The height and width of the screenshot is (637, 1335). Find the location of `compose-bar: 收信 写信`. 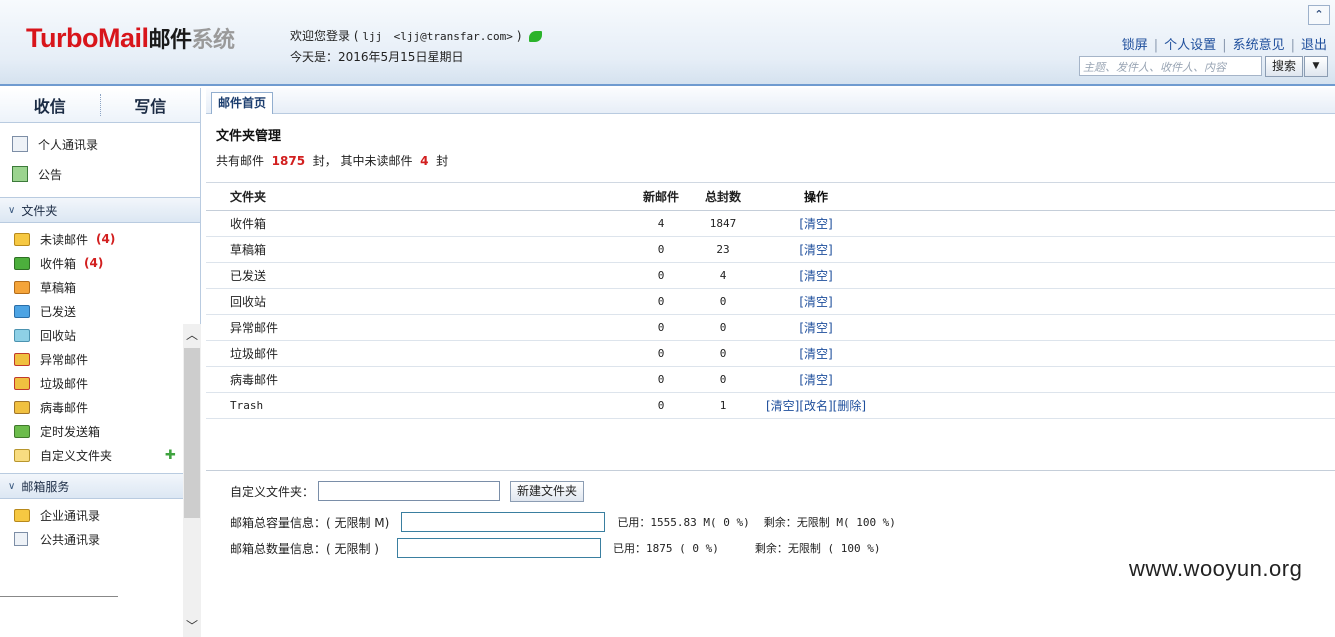

compose-bar: 收信 写信 is located at coordinates (100, 105).